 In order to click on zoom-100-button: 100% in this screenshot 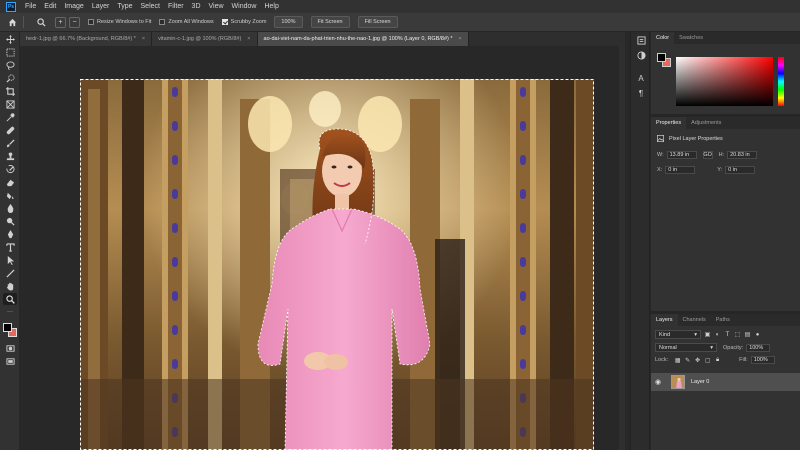, I will do `click(288, 22)`.